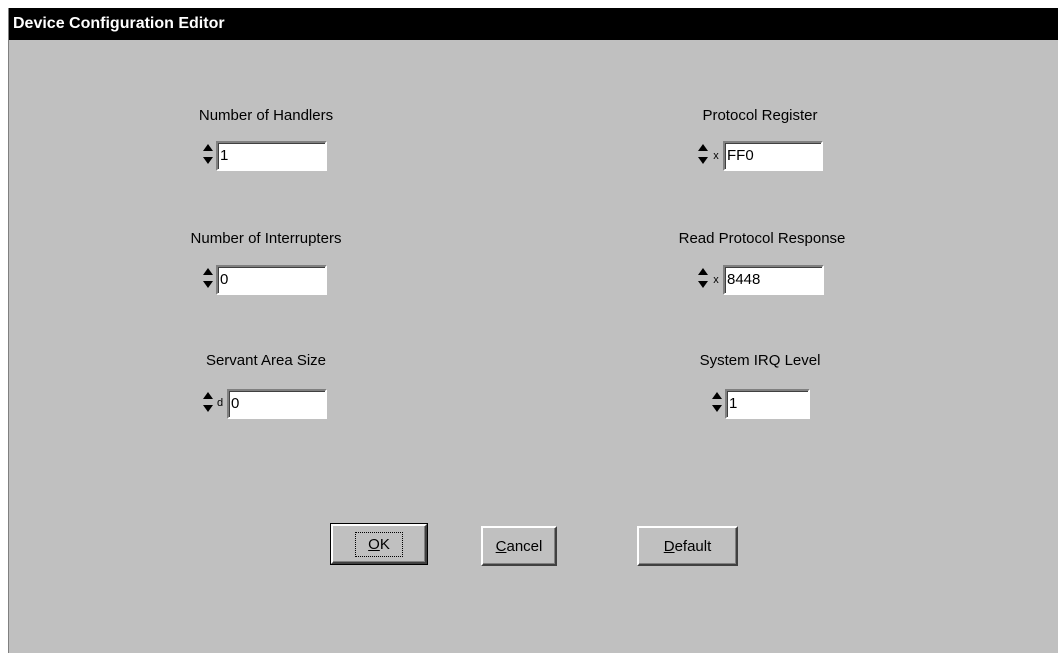 Image resolution: width=1058 pixels, height=653 pixels. Describe the element at coordinates (693, 546) in the screenshot. I see `default-label-rest: efault` at that location.